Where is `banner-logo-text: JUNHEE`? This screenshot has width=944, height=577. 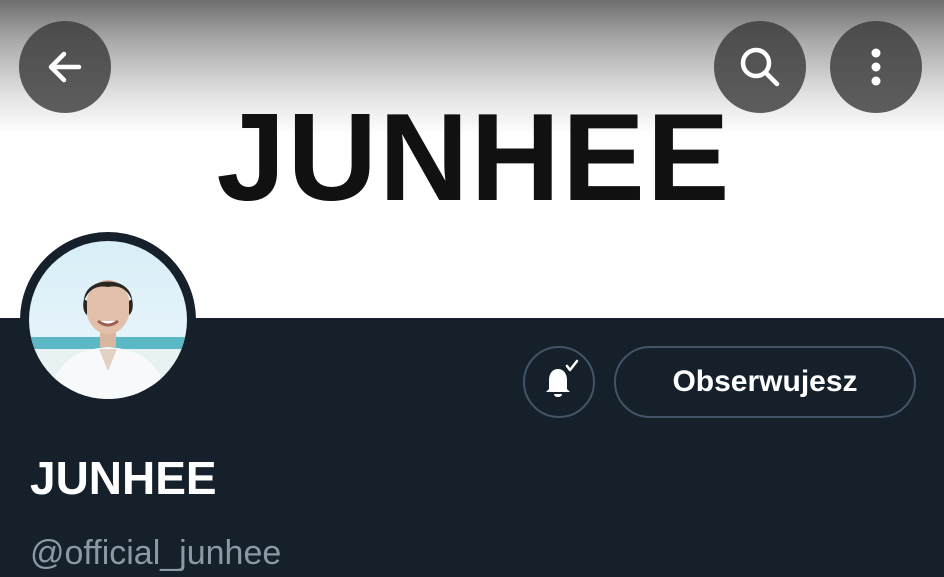
banner-logo-text: JUNHEE is located at coordinates (474, 158).